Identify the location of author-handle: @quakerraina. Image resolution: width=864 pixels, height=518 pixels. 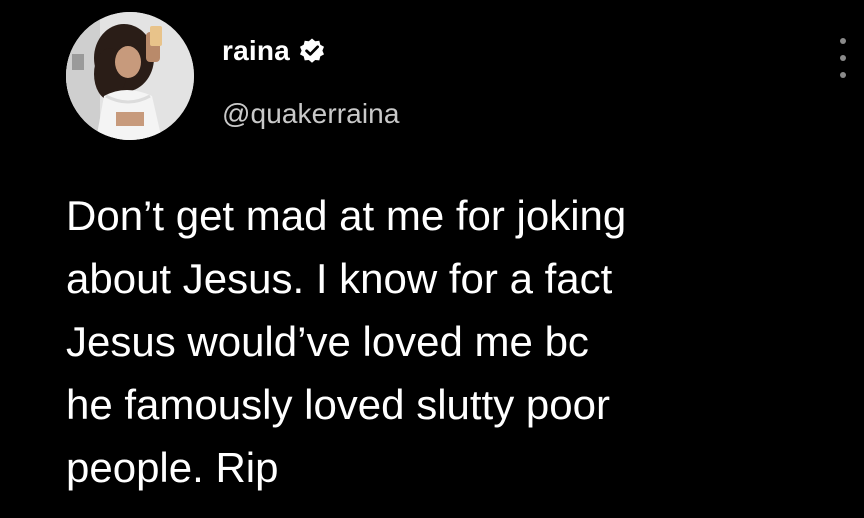
(311, 114).